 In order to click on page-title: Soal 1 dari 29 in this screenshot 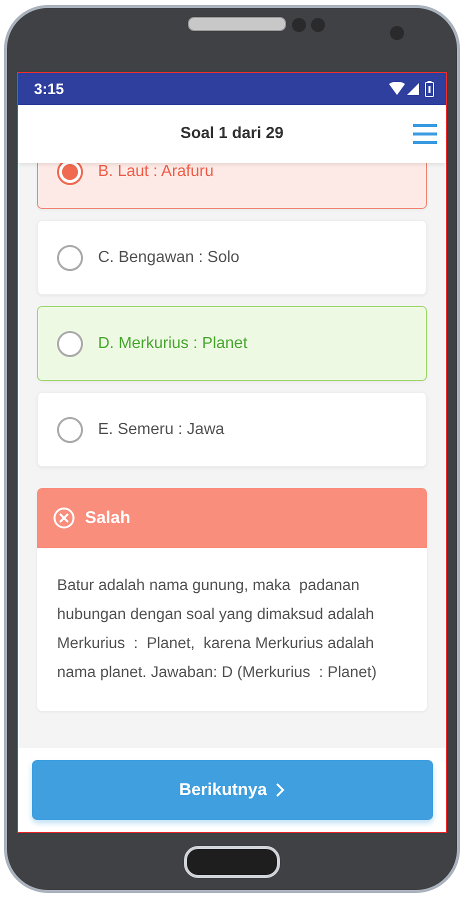, I will do `click(232, 134)`.